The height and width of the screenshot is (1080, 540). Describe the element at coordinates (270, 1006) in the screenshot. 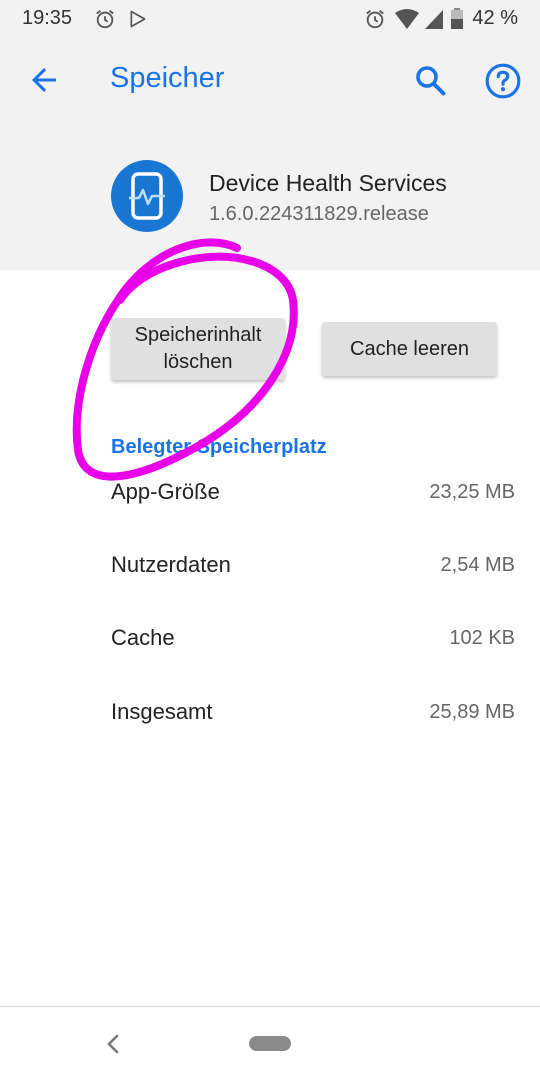

I see `nav-bar-divider` at that location.